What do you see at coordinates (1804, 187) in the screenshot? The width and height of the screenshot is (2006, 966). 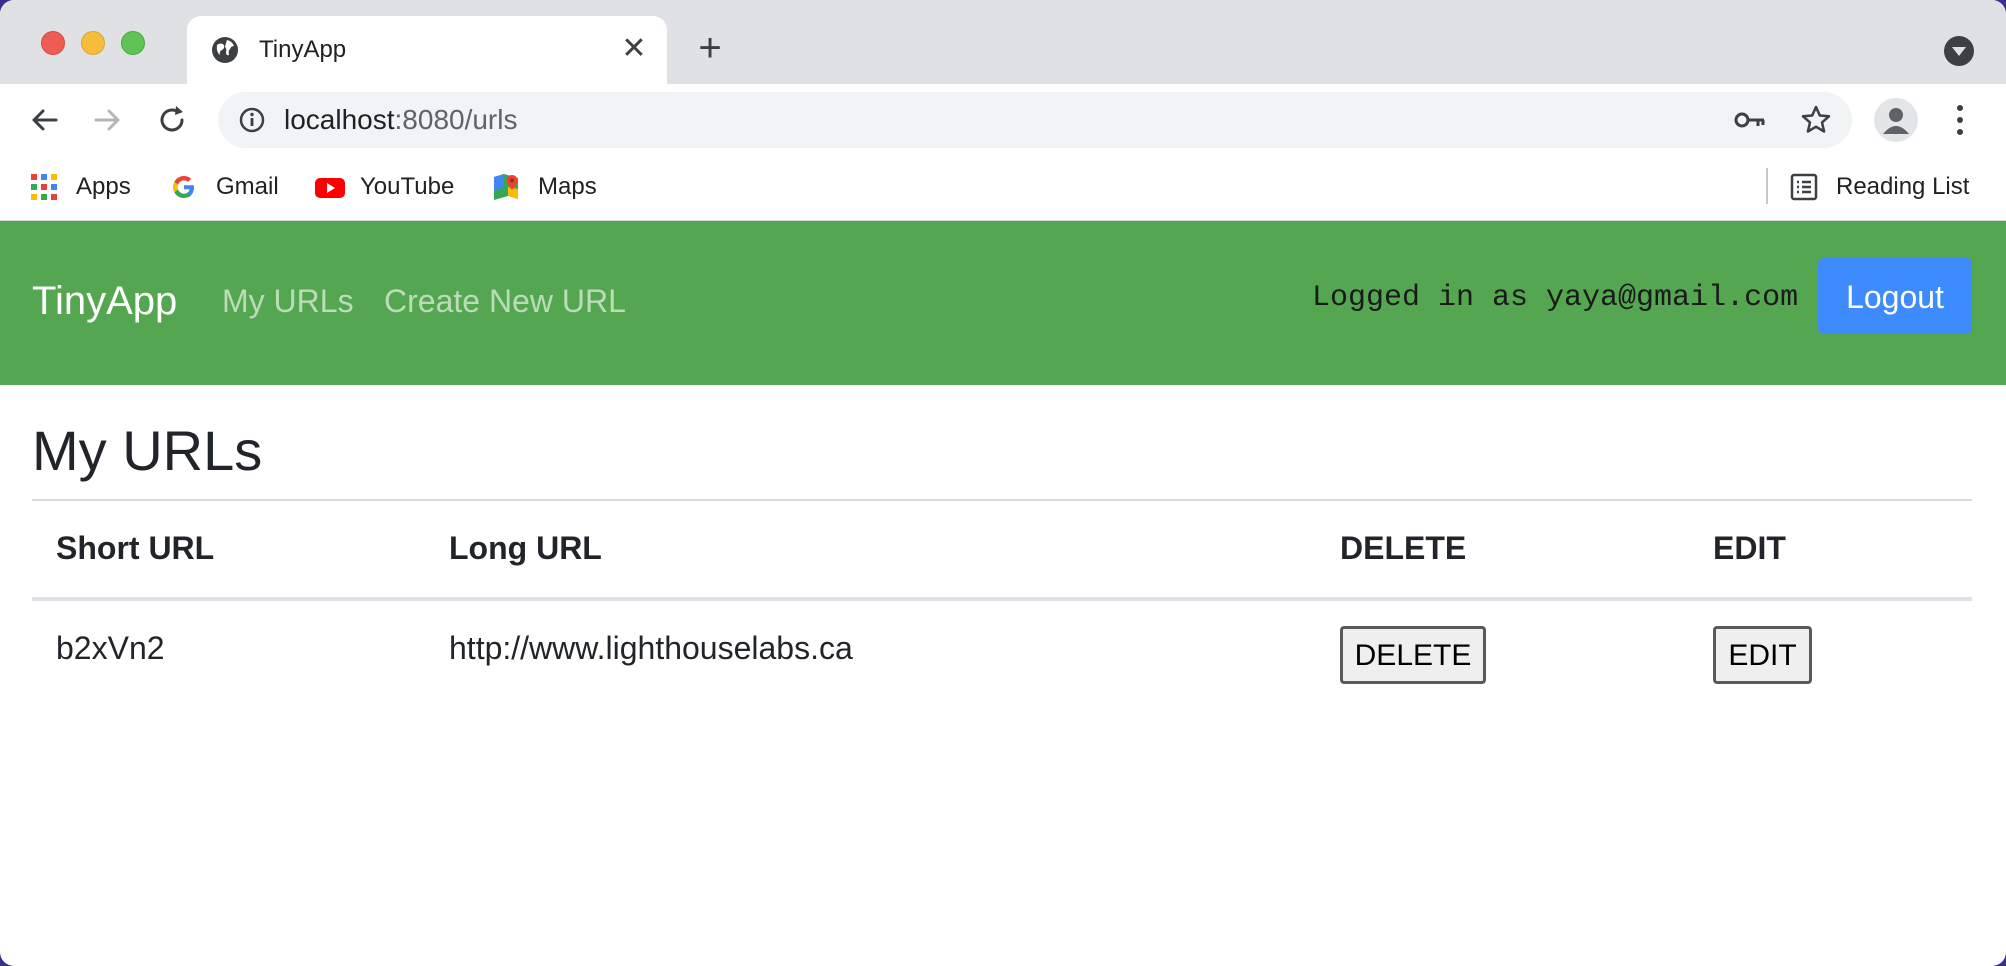 I see `reading-list-icon` at bounding box center [1804, 187].